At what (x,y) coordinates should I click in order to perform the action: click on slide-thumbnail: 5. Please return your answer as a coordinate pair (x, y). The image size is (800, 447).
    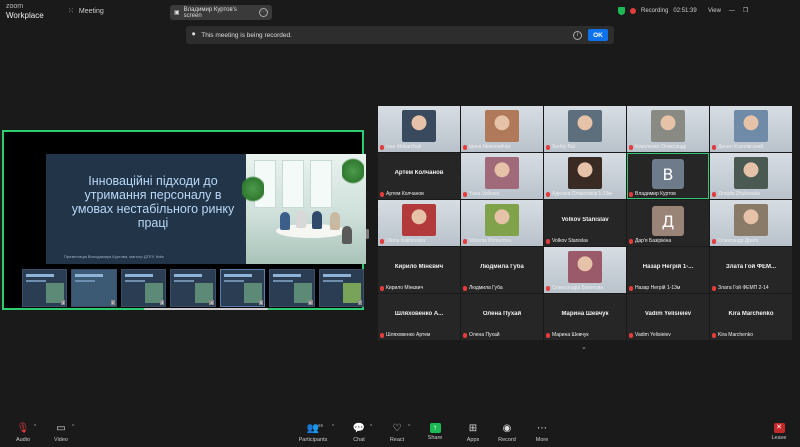
    Looking at the image, I should click on (242, 288).